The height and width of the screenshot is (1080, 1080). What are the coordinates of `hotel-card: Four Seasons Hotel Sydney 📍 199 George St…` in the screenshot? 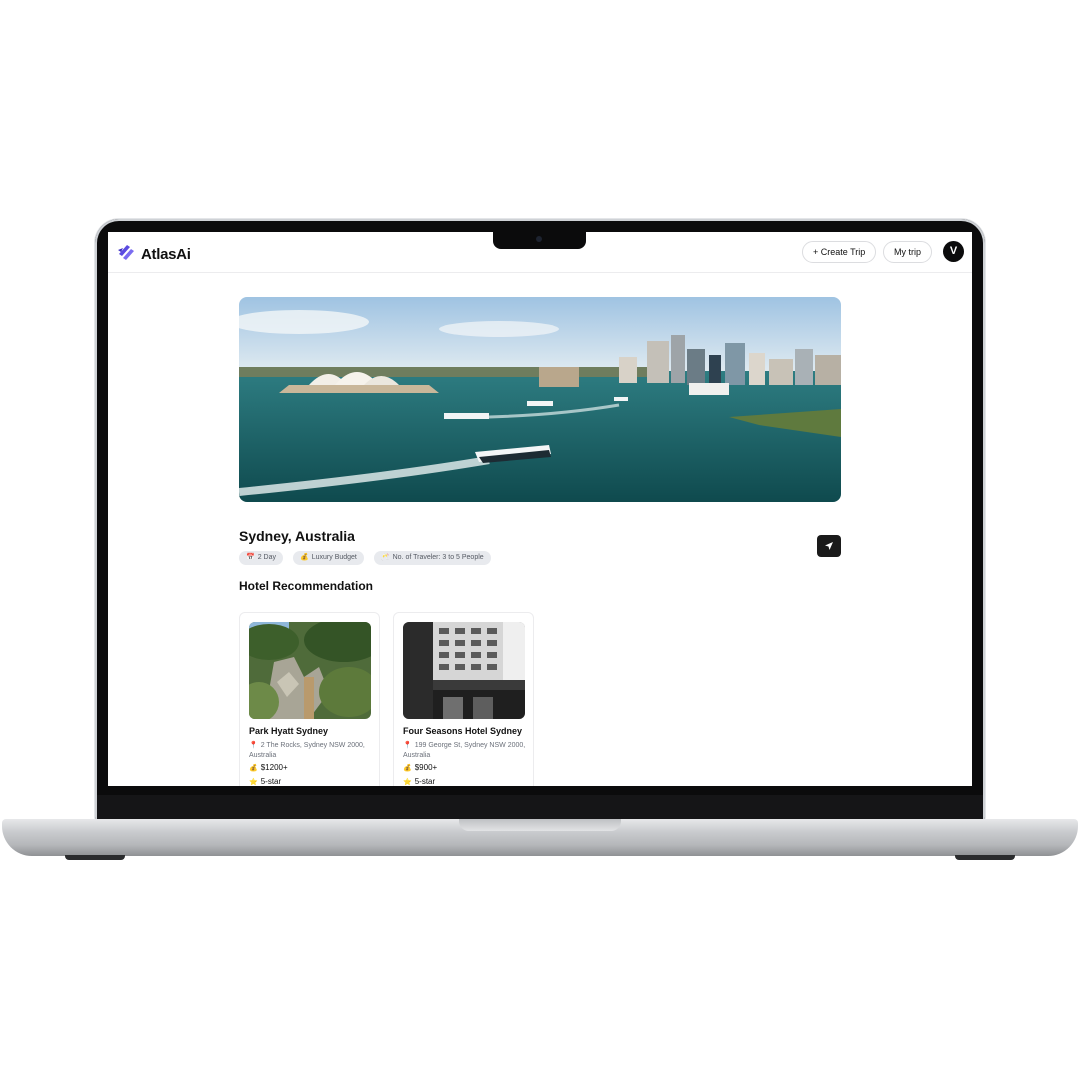 It's located at (463, 699).